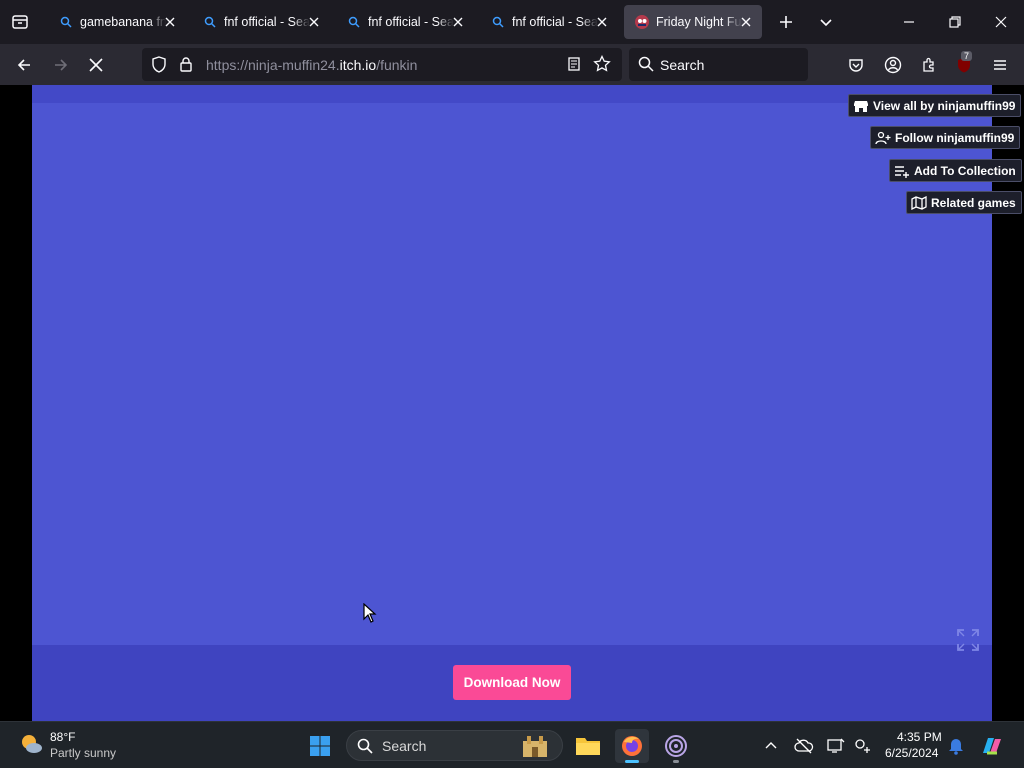 This screenshot has height=768, width=1024. I want to click on button-label: View all by ninjamuffin99, so click(944, 105).